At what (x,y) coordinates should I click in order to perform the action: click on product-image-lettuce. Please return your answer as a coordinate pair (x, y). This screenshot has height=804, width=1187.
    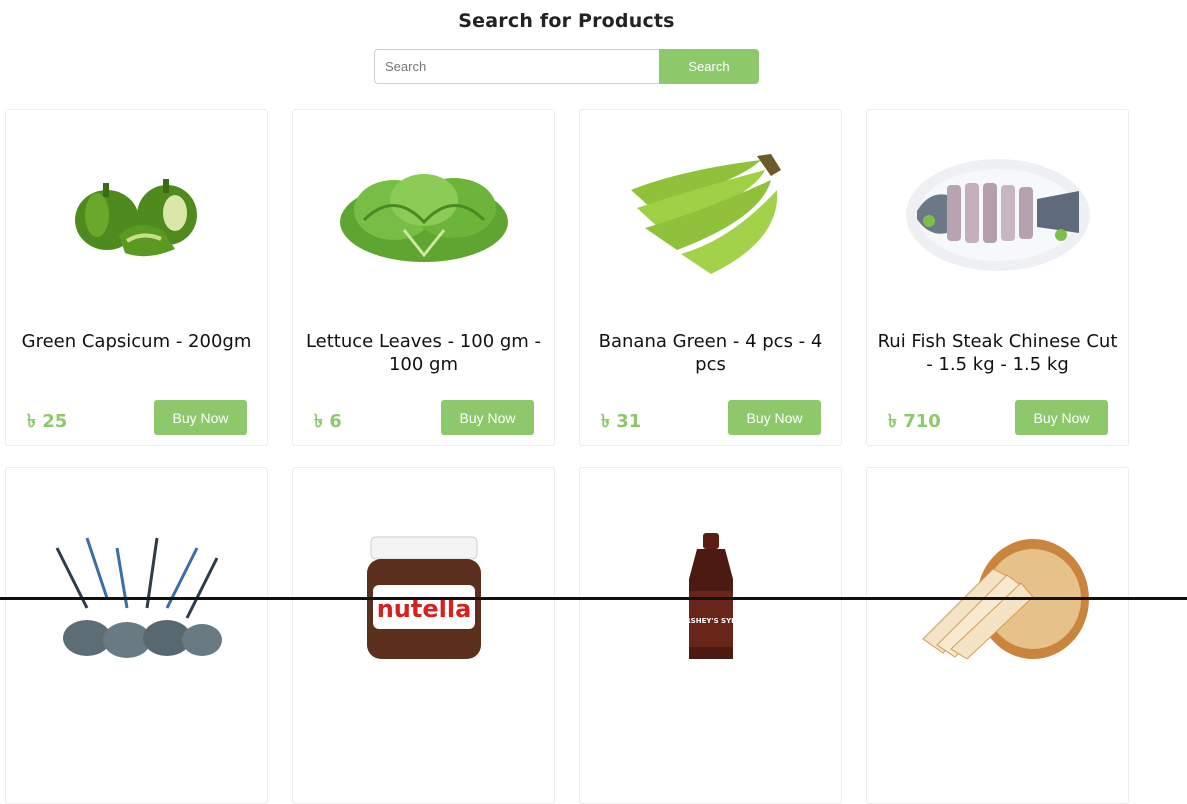
    Looking at the image, I should click on (423, 215).